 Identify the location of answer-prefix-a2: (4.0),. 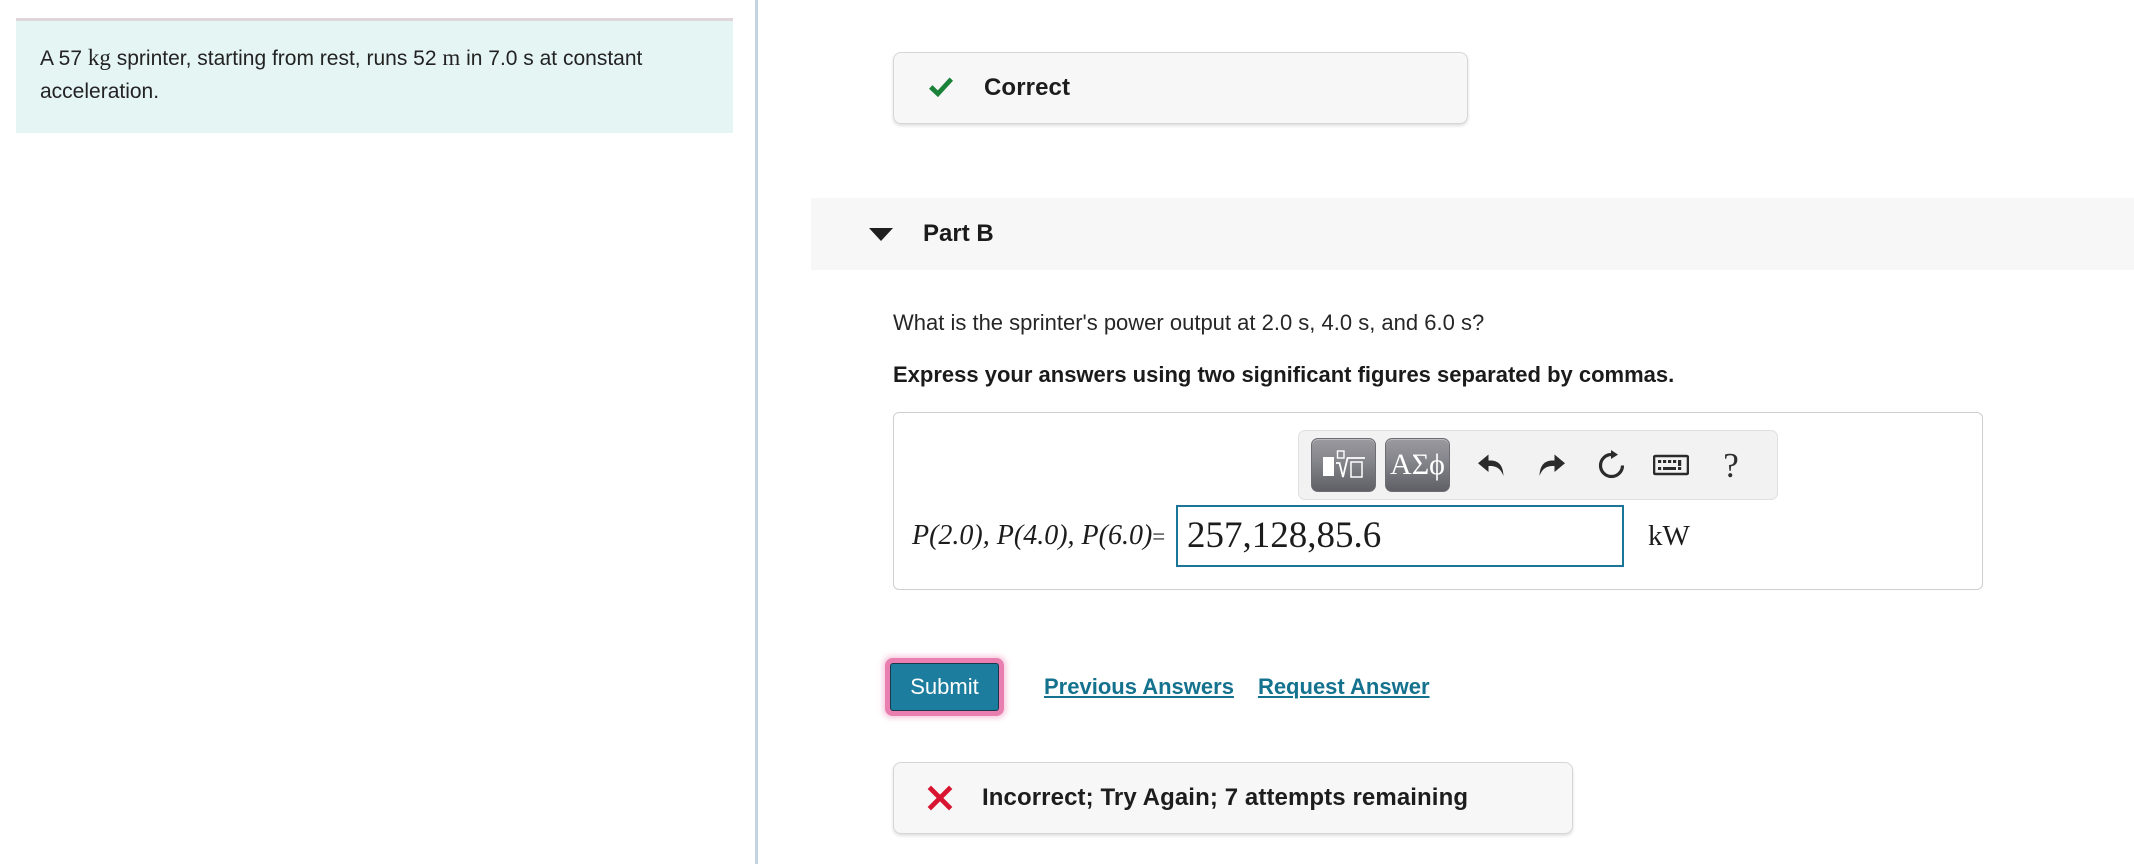
(1044, 535).